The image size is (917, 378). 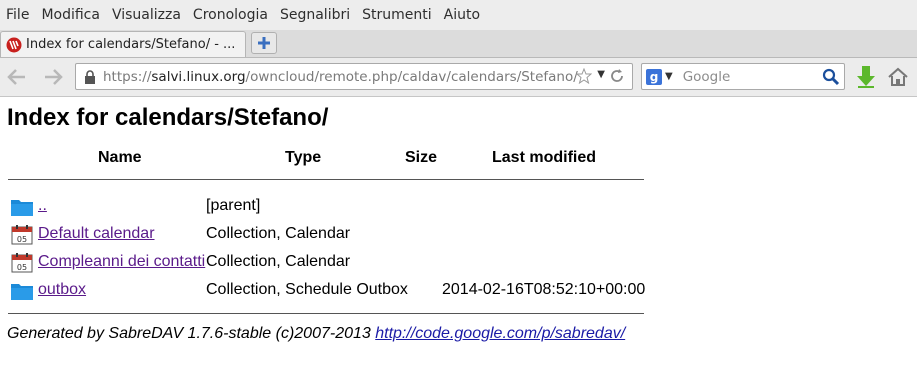 What do you see at coordinates (168, 117) in the screenshot?
I see `page-title: Index for calendars/Stefano/` at bounding box center [168, 117].